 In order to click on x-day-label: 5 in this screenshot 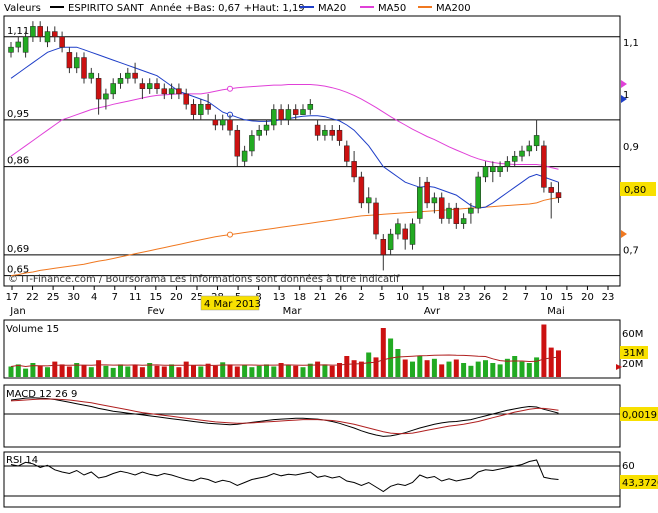, I will do `click(382, 297)`.